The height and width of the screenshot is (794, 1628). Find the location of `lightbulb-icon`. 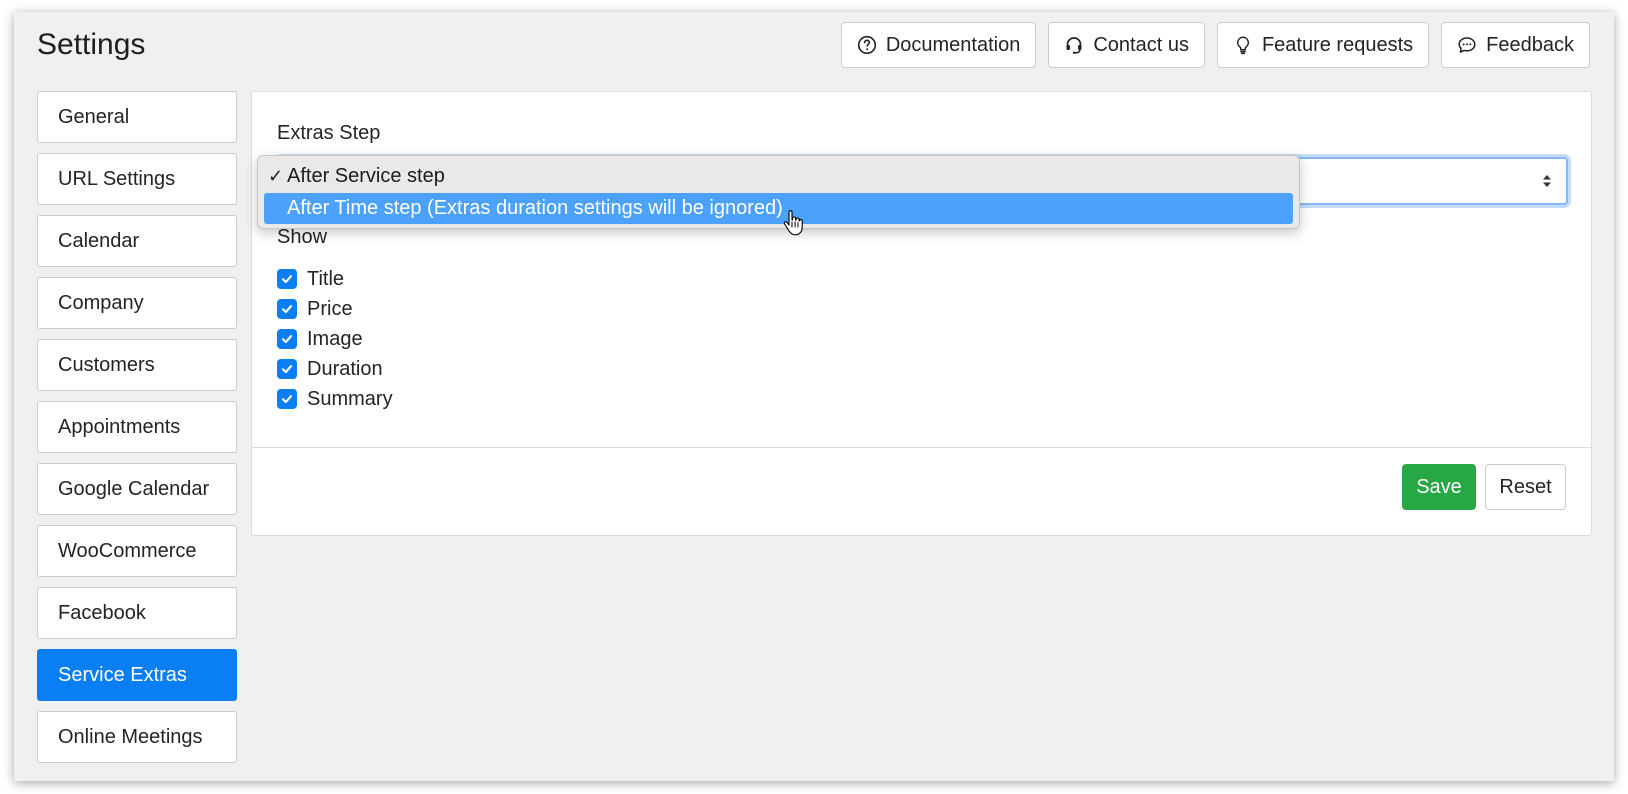

lightbulb-icon is located at coordinates (1243, 45).